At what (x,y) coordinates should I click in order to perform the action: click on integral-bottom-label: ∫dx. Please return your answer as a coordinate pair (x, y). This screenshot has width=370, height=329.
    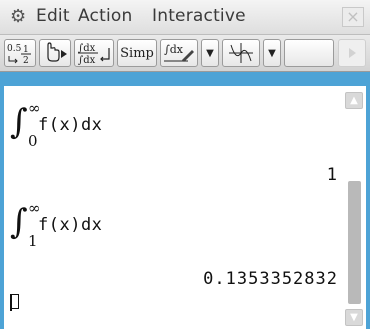
    Looking at the image, I should click on (87, 60).